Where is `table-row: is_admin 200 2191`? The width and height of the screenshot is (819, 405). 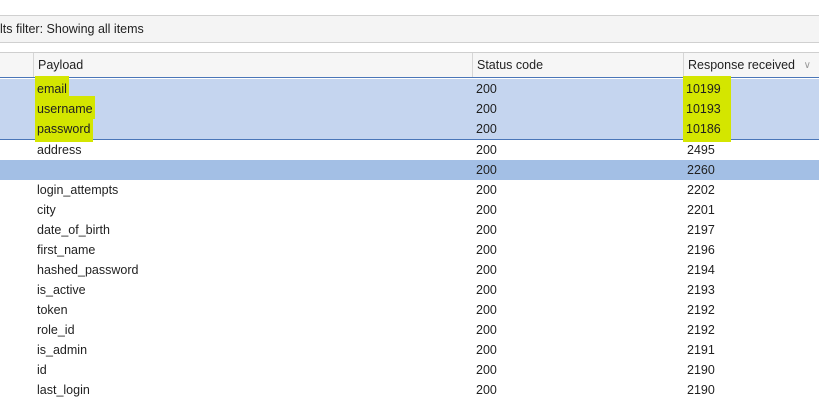 table-row: is_admin 200 2191 is located at coordinates (409, 350).